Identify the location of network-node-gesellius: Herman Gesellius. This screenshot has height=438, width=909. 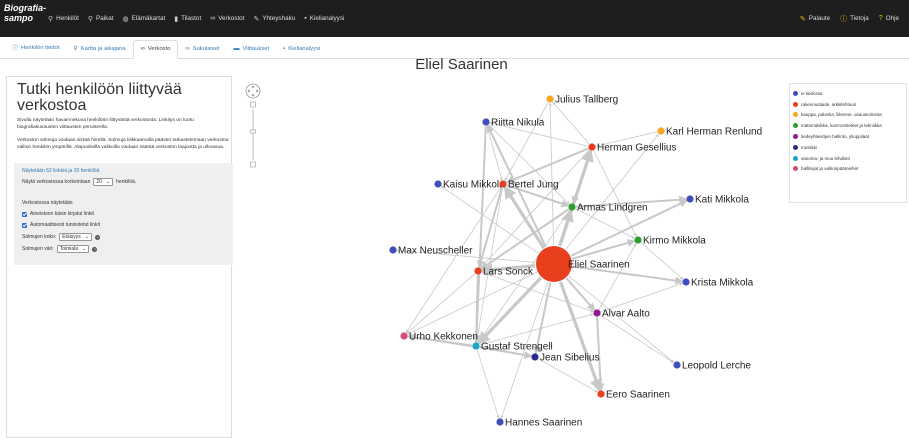
(632, 148).